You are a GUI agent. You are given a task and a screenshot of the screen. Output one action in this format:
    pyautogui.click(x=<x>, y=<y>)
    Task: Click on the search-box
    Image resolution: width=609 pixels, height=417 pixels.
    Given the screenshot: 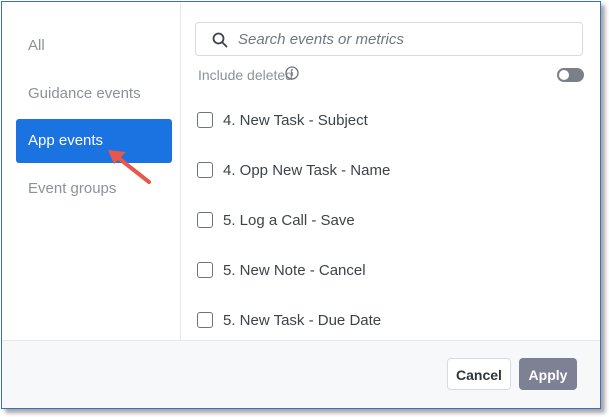 What is the action you would take?
    pyautogui.click(x=389, y=39)
    